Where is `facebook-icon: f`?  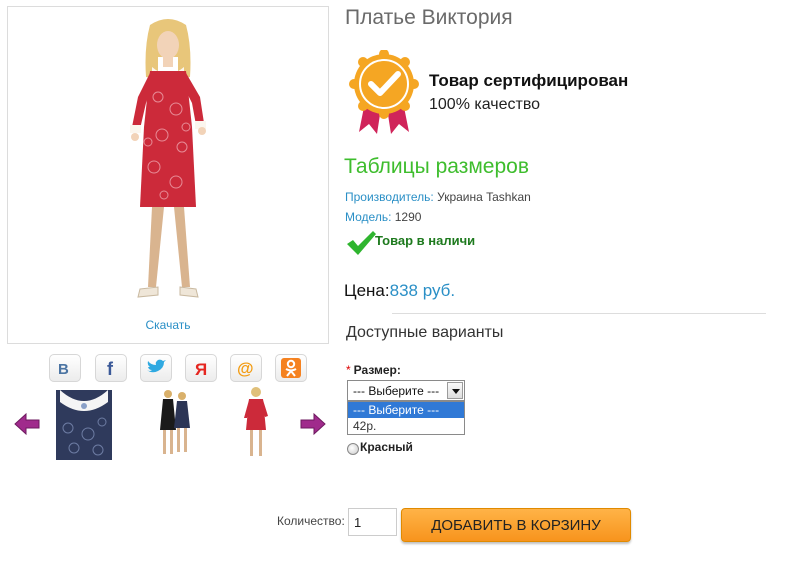 facebook-icon: f is located at coordinates (111, 368).